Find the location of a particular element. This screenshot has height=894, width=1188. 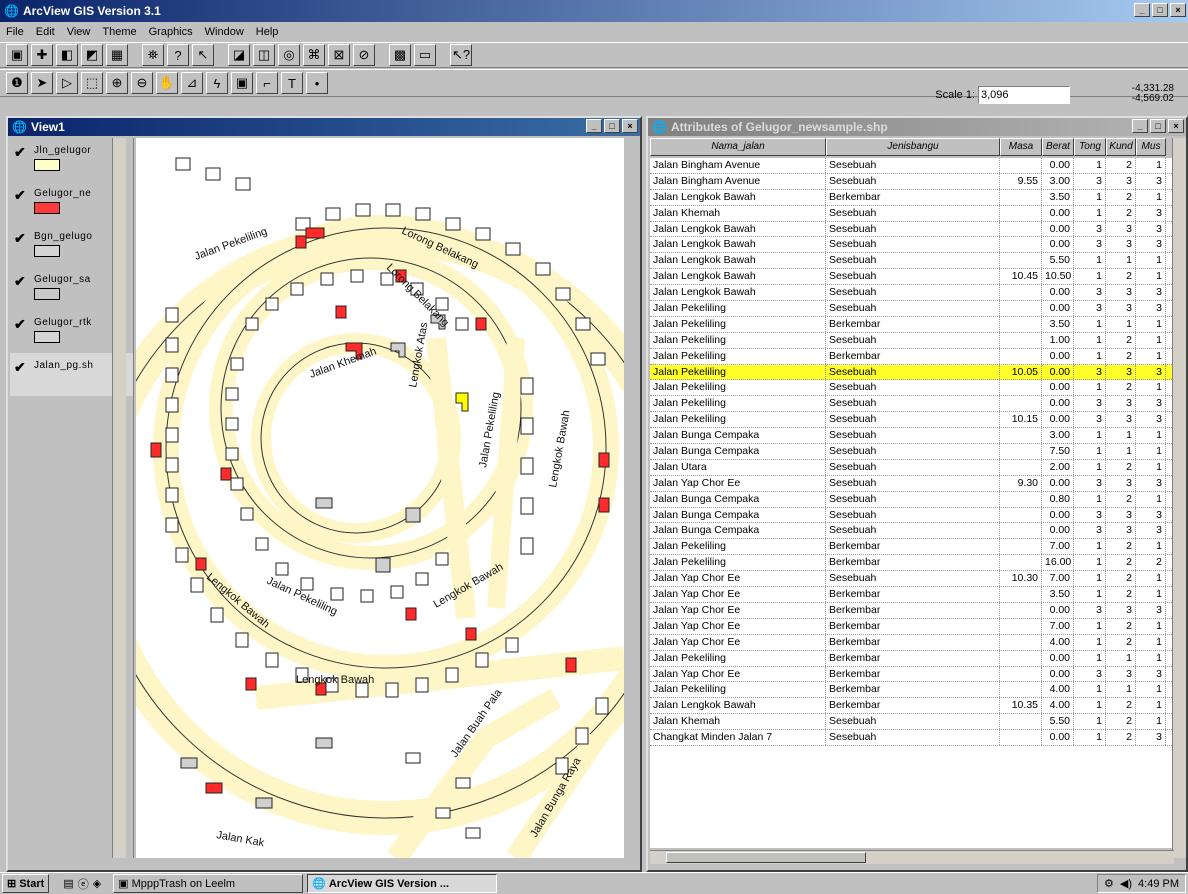

visibility-check-icon: ✔ is located at coordinates (20, 238).